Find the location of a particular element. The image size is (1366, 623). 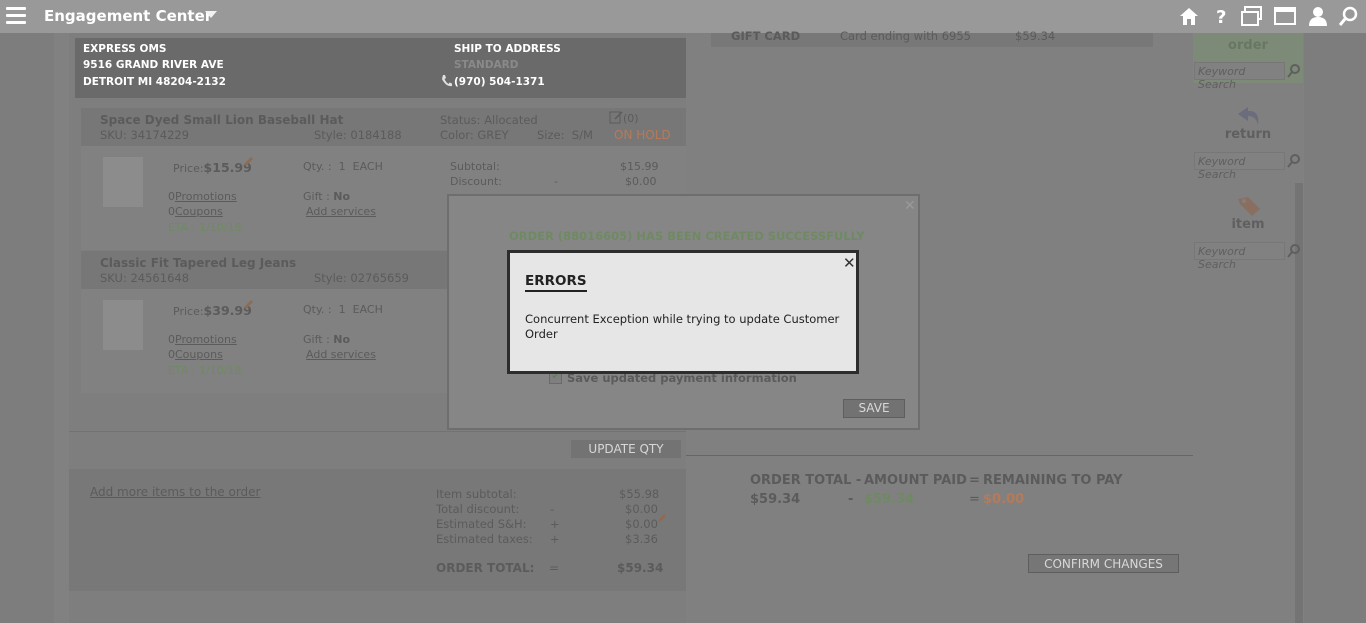

save-button: SAVE is located at coordinates (874, 408).